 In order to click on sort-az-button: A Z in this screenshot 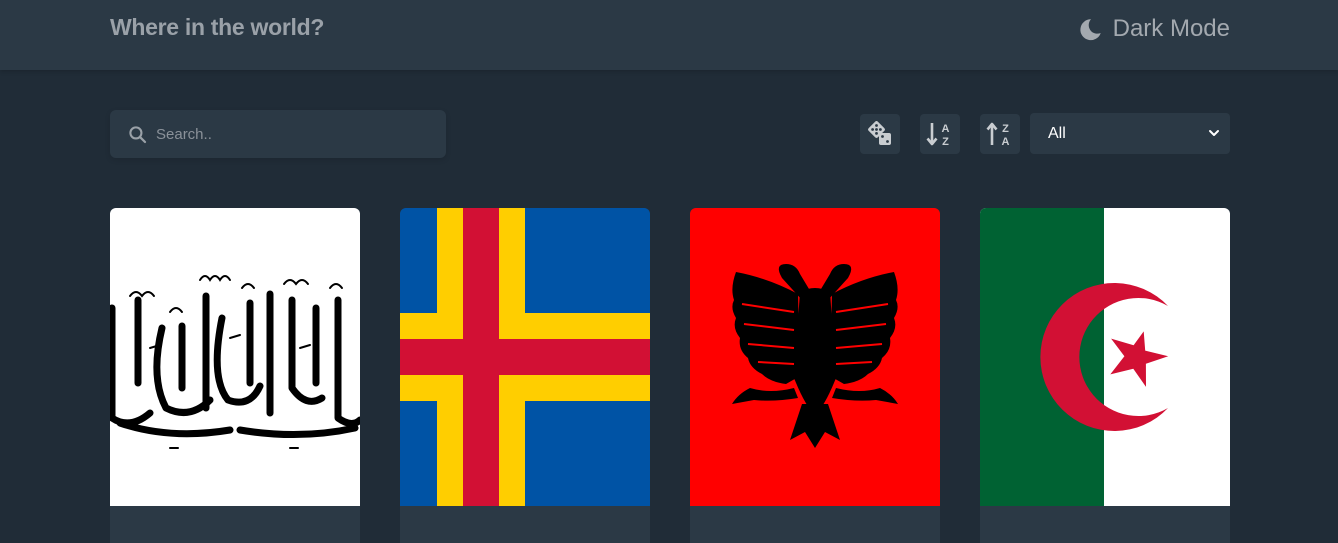, I will do `click(940, 134)`.